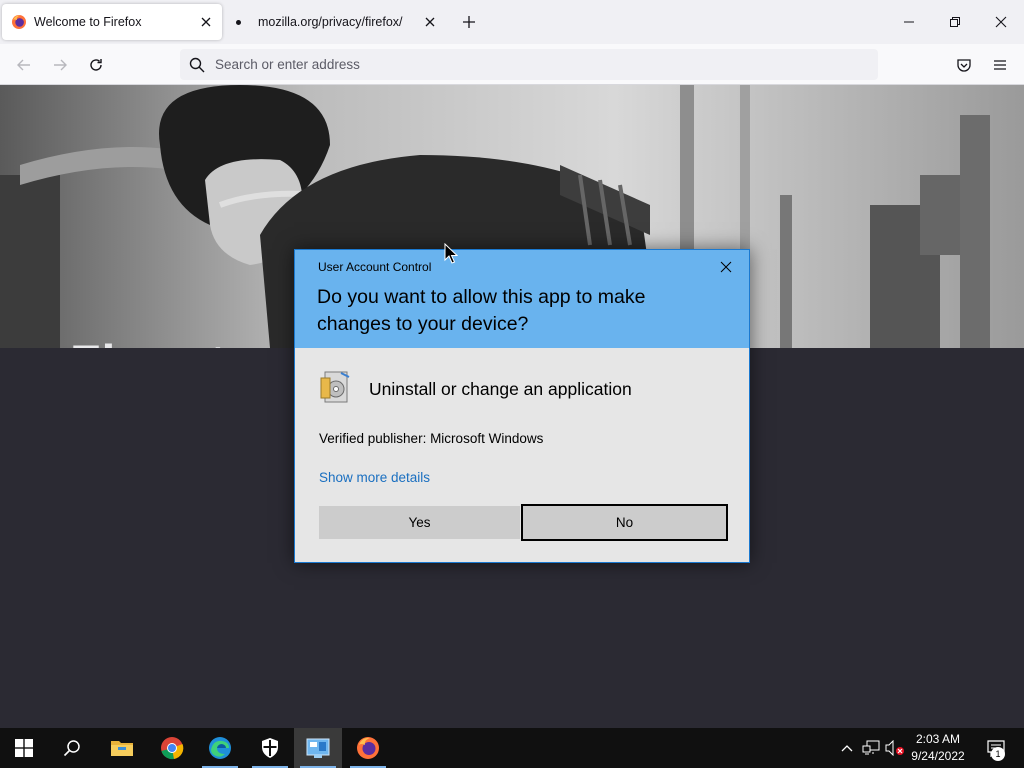  I want to click on reload-icon, so click(96, 65).